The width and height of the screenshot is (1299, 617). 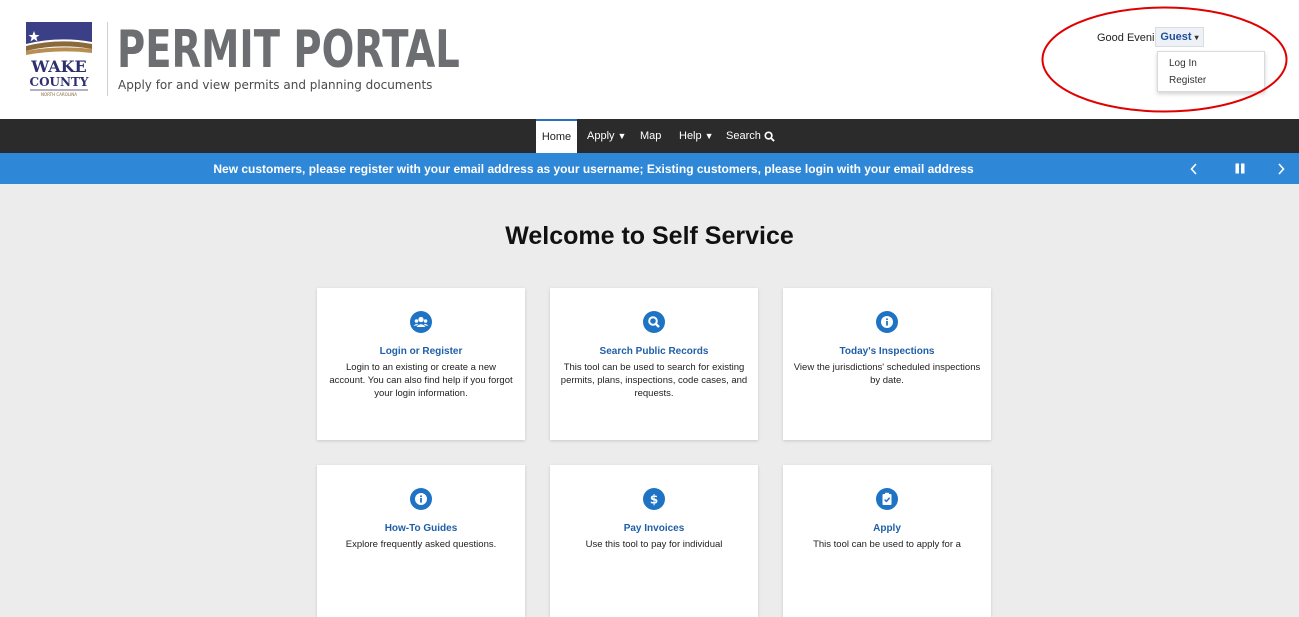 I want to click on svg-text: NORTH CAROLINA, so click(x=59, y=94).